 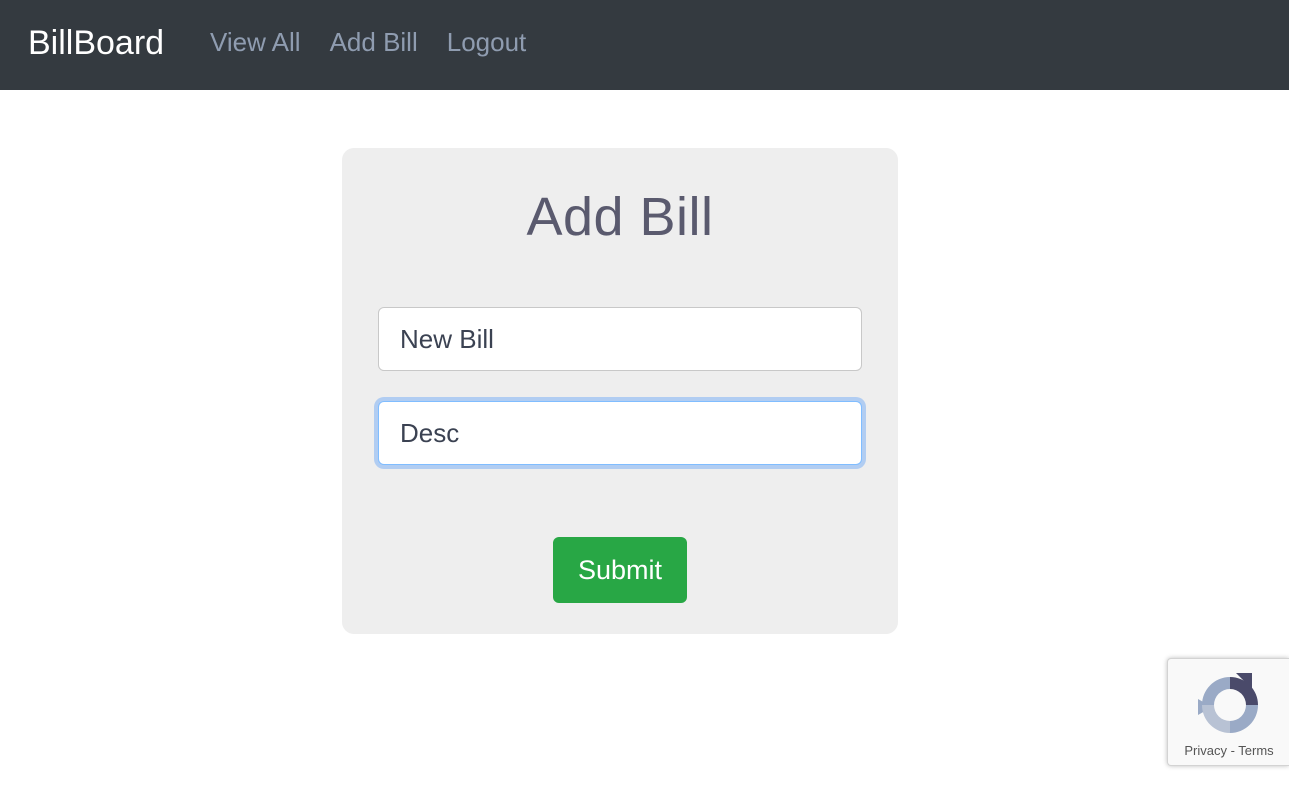 What do you see at coordinates (1255, 750) in the screenshot?
I see `recaptcha-terms-link: Terms` at bounding box center [1255, 750].